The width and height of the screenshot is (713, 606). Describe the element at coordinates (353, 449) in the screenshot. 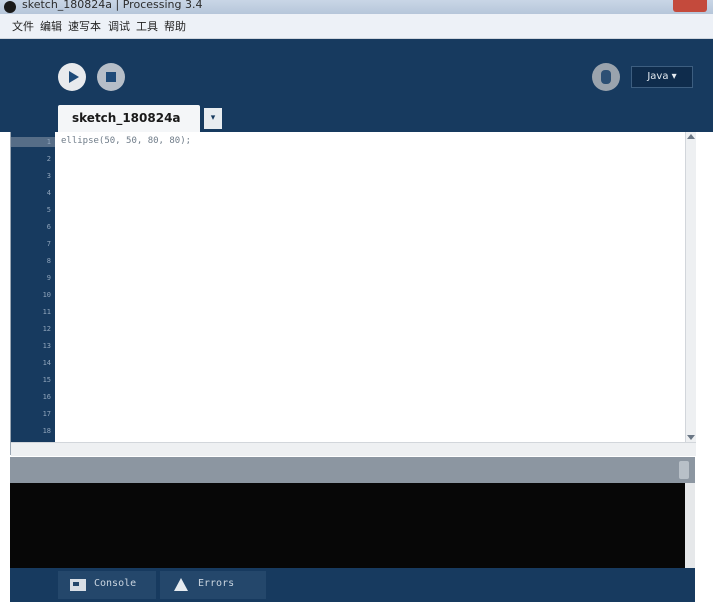

I see `editor-horizontal-scrollbar` at that location.